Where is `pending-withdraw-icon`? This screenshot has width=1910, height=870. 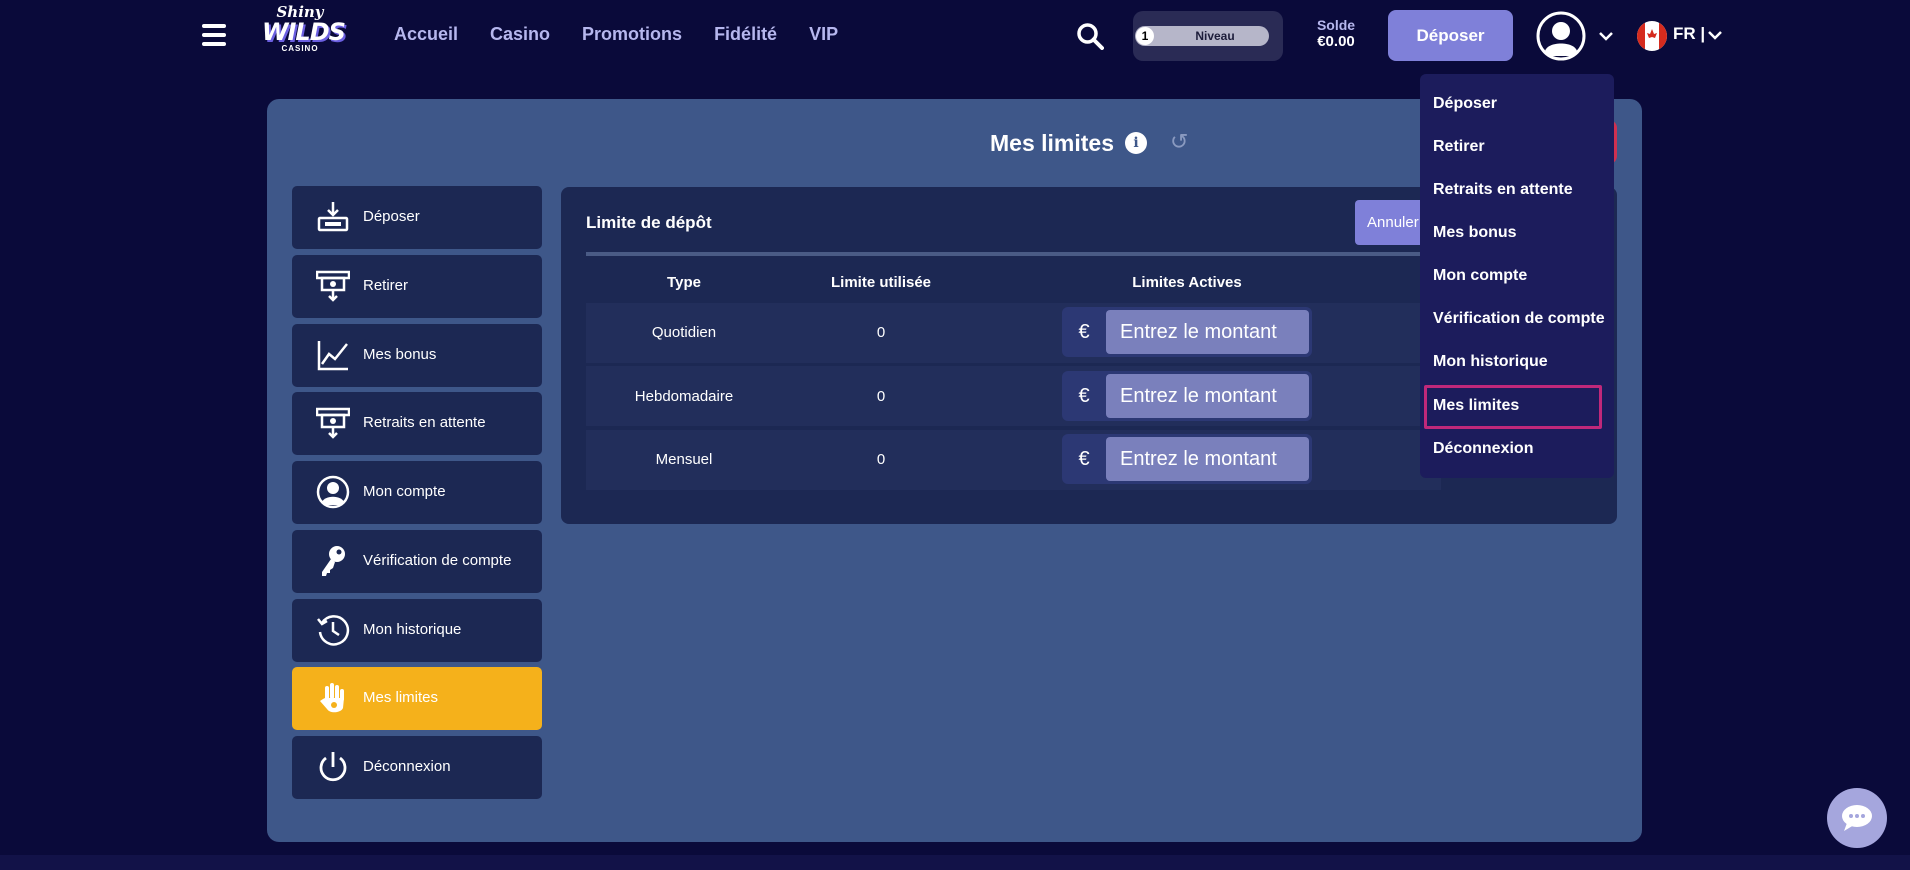 pending-withdraw-icon is located at coordinates (333, 423).